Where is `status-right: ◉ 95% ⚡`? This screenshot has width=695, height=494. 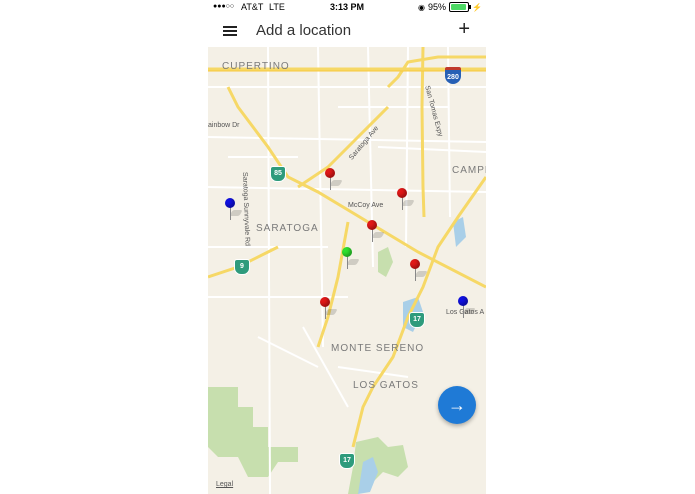
status-right: ◉ 95% ⚡ is located at coordinates (450, 7).